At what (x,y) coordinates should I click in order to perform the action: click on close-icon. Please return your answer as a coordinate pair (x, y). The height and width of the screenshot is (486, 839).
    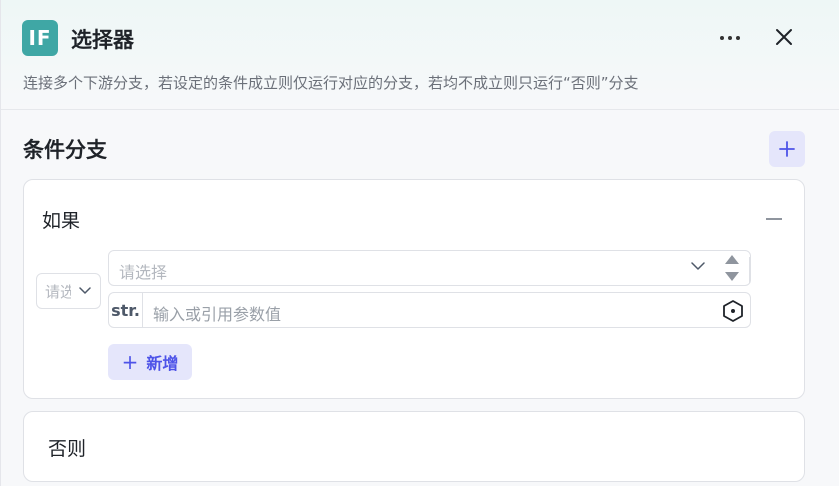
    Looking at the image, I should click on (784, 37).